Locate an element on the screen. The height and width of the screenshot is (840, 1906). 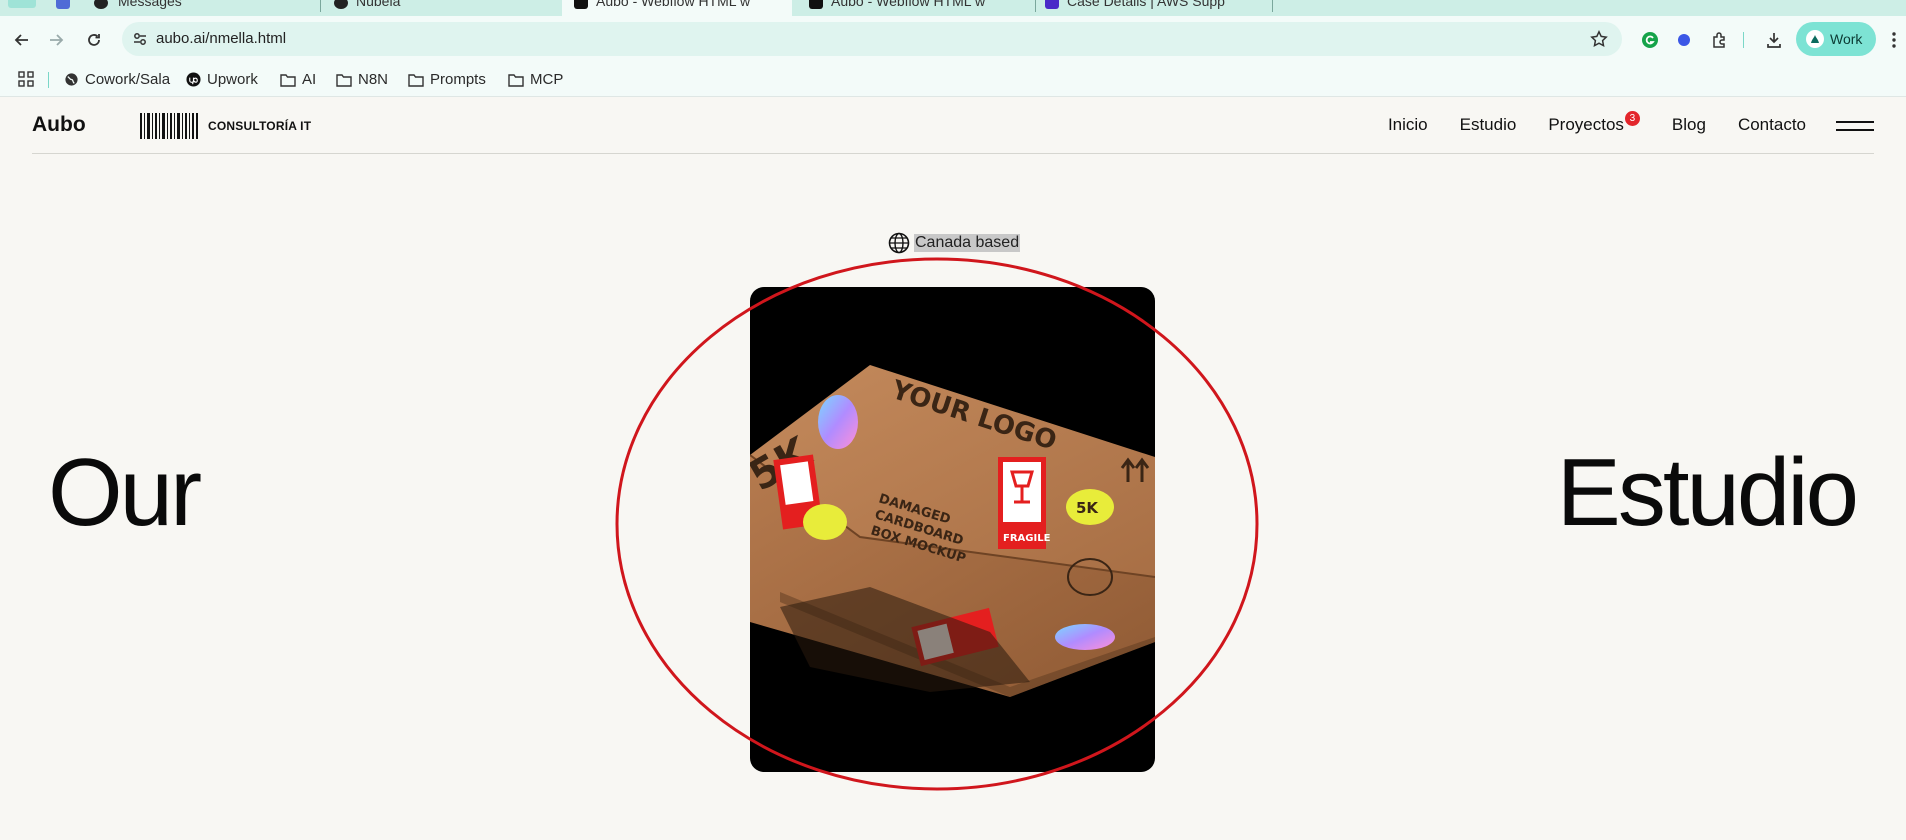
reload-icon is located at coordinates (94, 40).